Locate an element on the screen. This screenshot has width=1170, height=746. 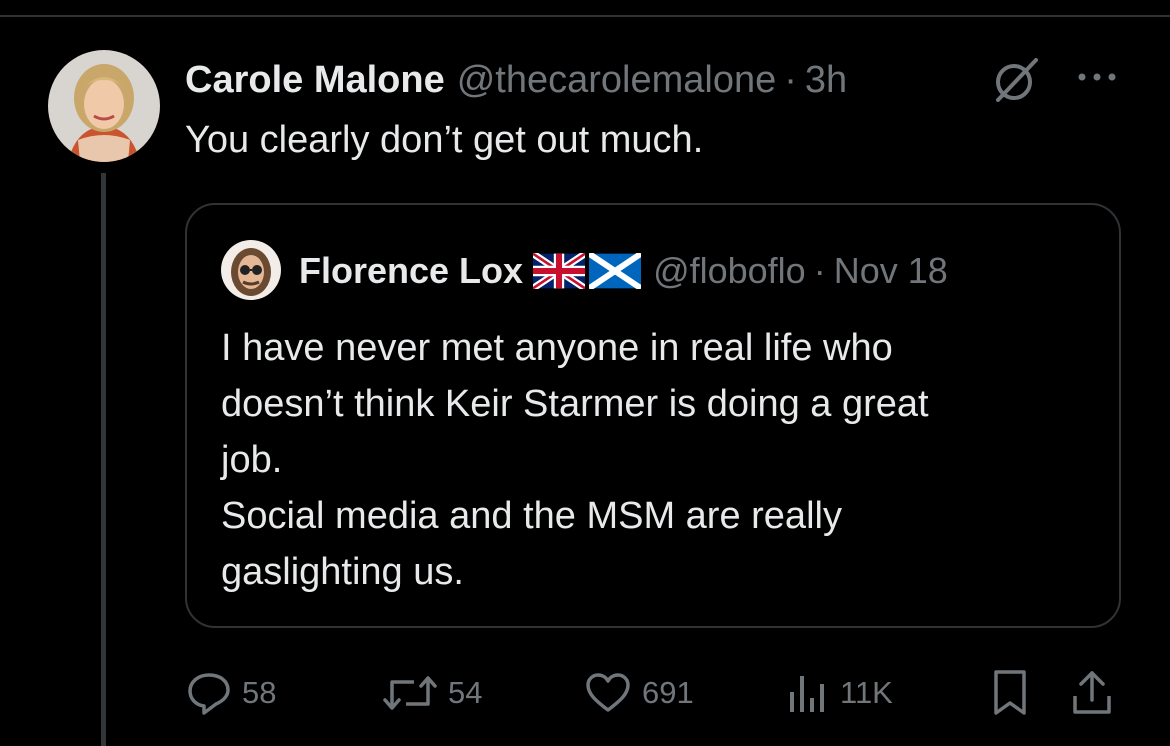
reply-icon is located at coordinates (209, 694).